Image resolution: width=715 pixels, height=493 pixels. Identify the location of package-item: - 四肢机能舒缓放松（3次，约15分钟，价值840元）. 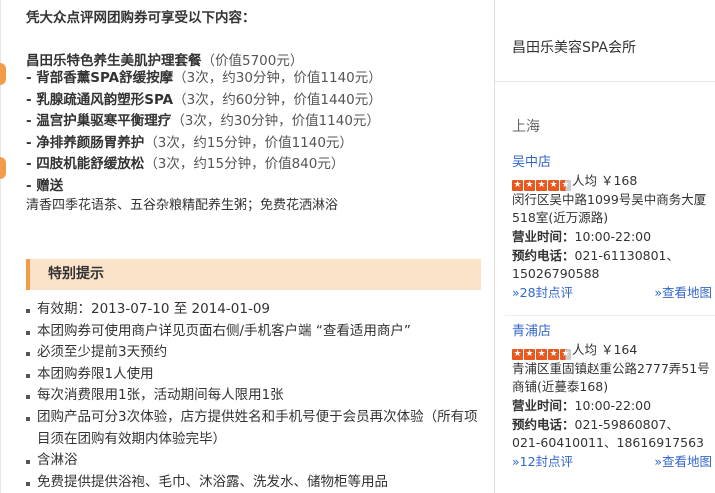
(204, 165).